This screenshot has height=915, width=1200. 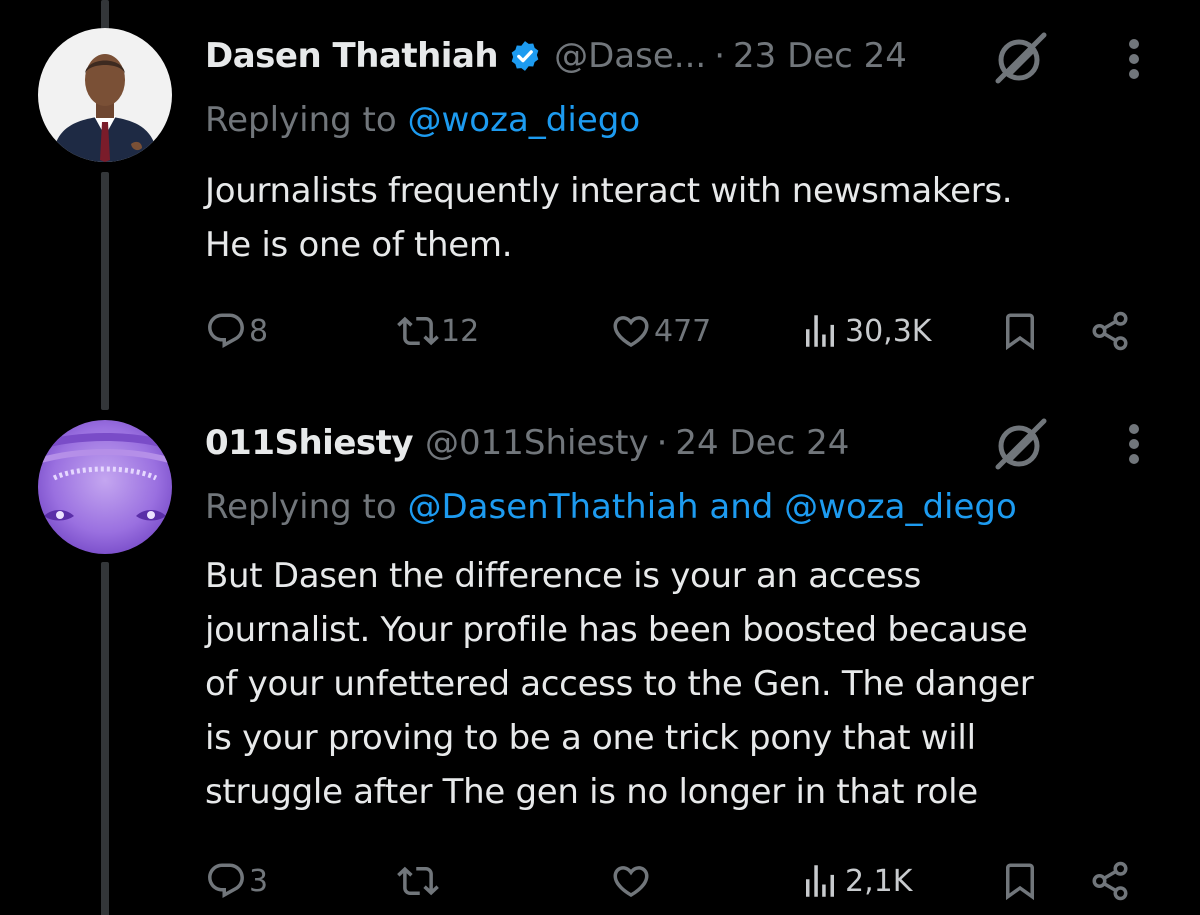 I want to click on verified-badge-icon, so click(x=525, y=56).